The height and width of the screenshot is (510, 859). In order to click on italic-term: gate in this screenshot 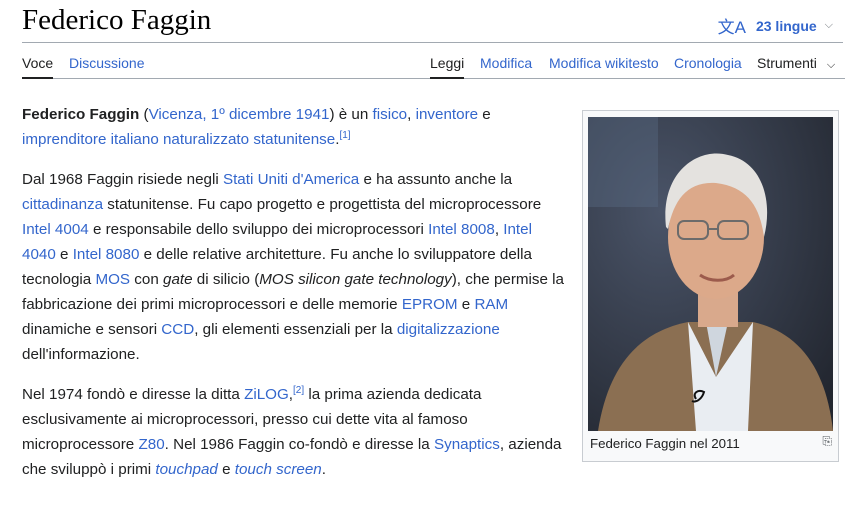, I will do `click(178, 279)`.